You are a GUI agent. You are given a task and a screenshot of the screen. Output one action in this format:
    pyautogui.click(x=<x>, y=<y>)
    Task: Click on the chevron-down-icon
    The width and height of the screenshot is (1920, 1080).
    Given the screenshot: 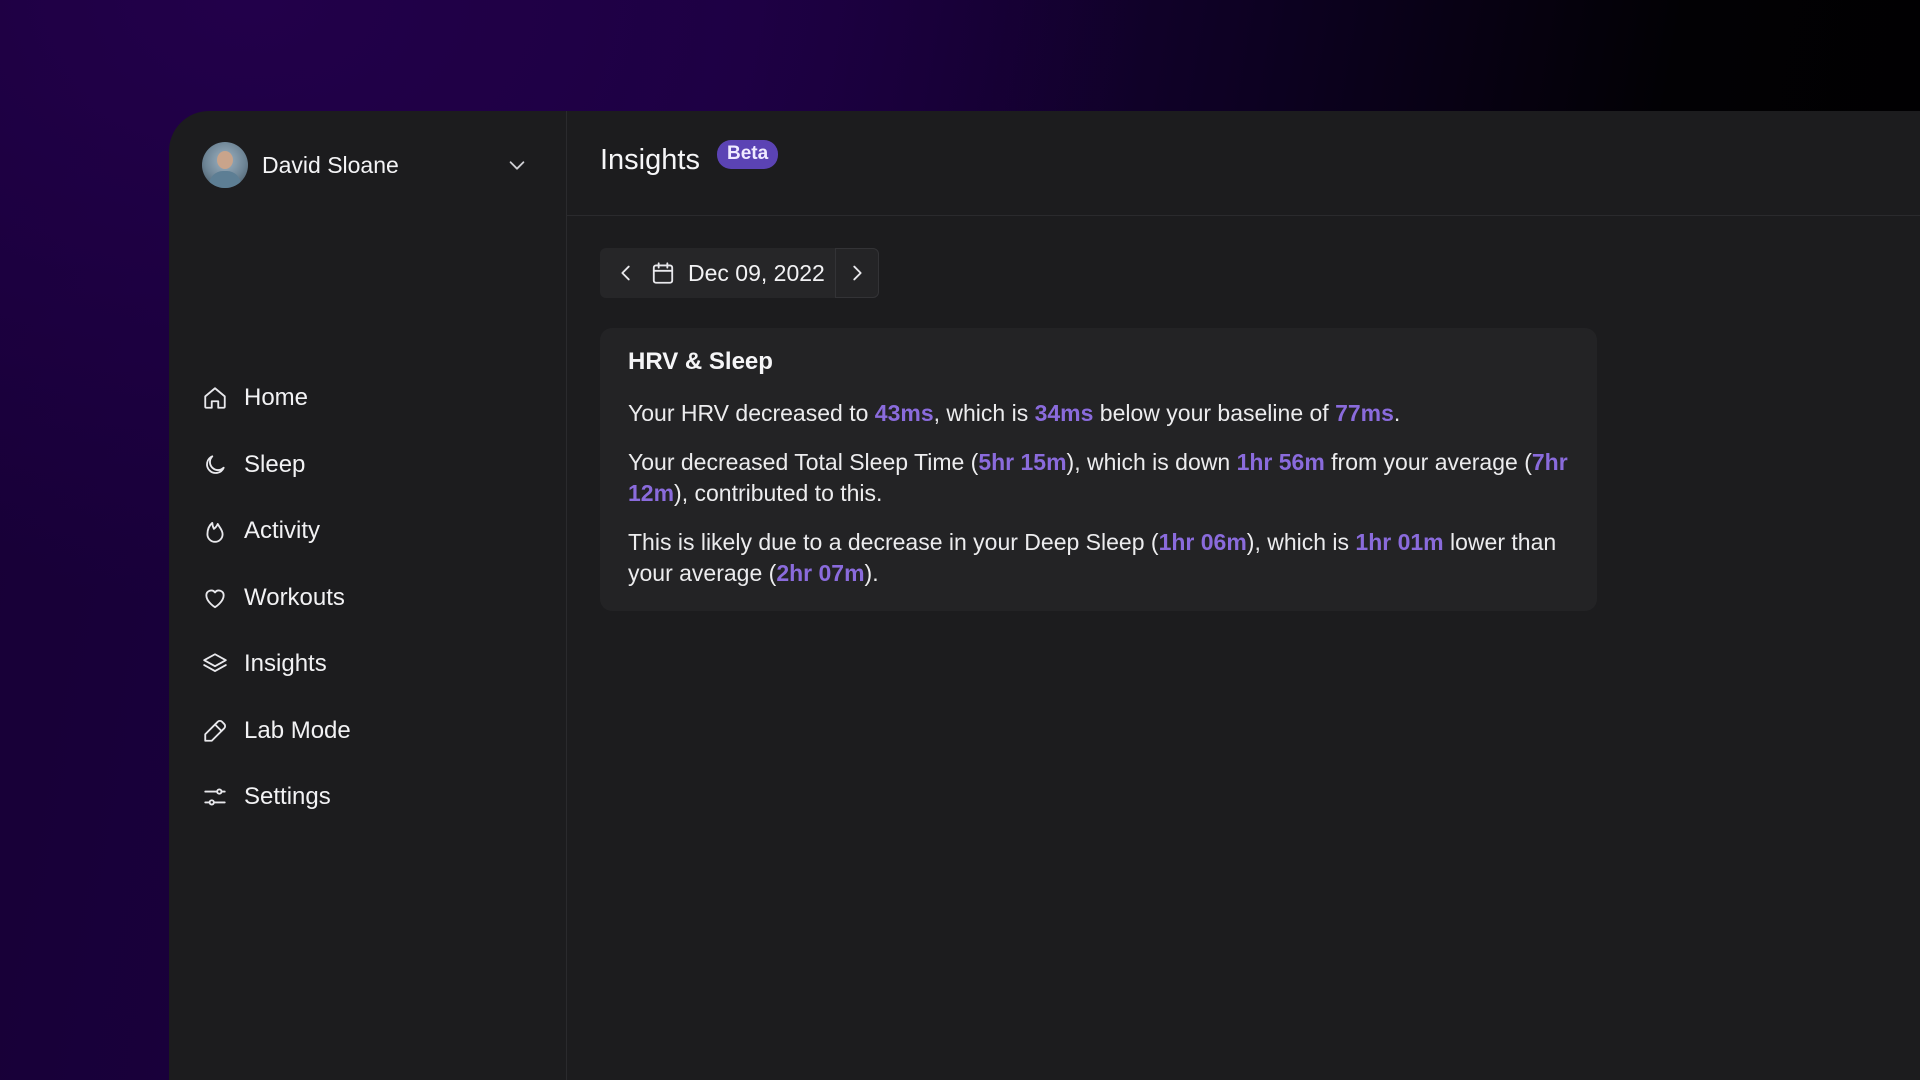 What is the action you would take?
    pyautogui.click(x=517, y=165)
    